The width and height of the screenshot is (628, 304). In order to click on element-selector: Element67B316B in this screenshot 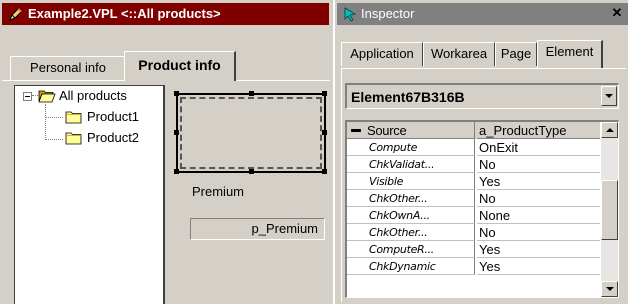, I will do `click(482, 96)`.